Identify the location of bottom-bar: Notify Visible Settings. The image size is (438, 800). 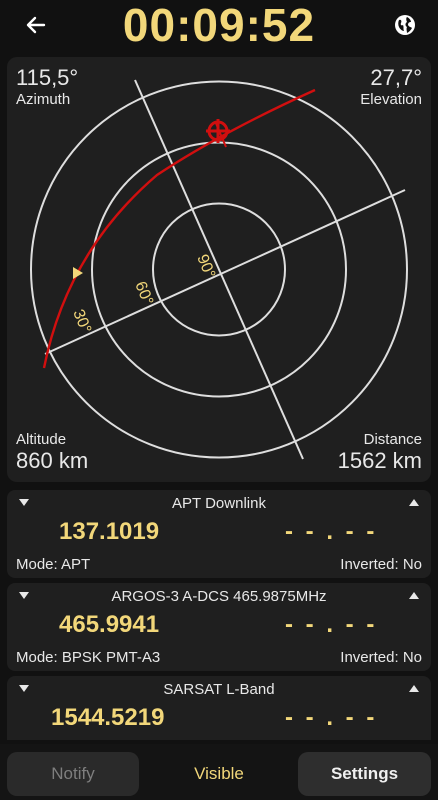
(219, 772).